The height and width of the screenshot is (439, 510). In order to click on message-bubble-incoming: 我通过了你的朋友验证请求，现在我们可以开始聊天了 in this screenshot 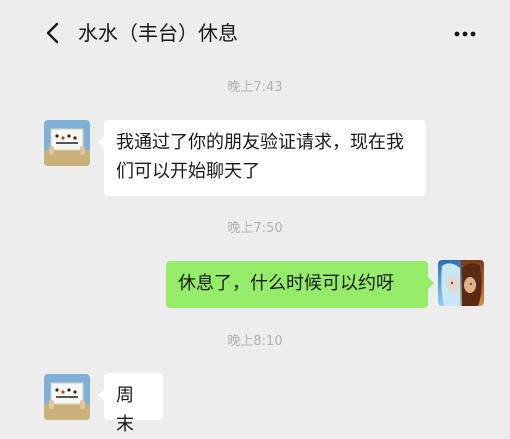, I will do `click(262, 158)`.